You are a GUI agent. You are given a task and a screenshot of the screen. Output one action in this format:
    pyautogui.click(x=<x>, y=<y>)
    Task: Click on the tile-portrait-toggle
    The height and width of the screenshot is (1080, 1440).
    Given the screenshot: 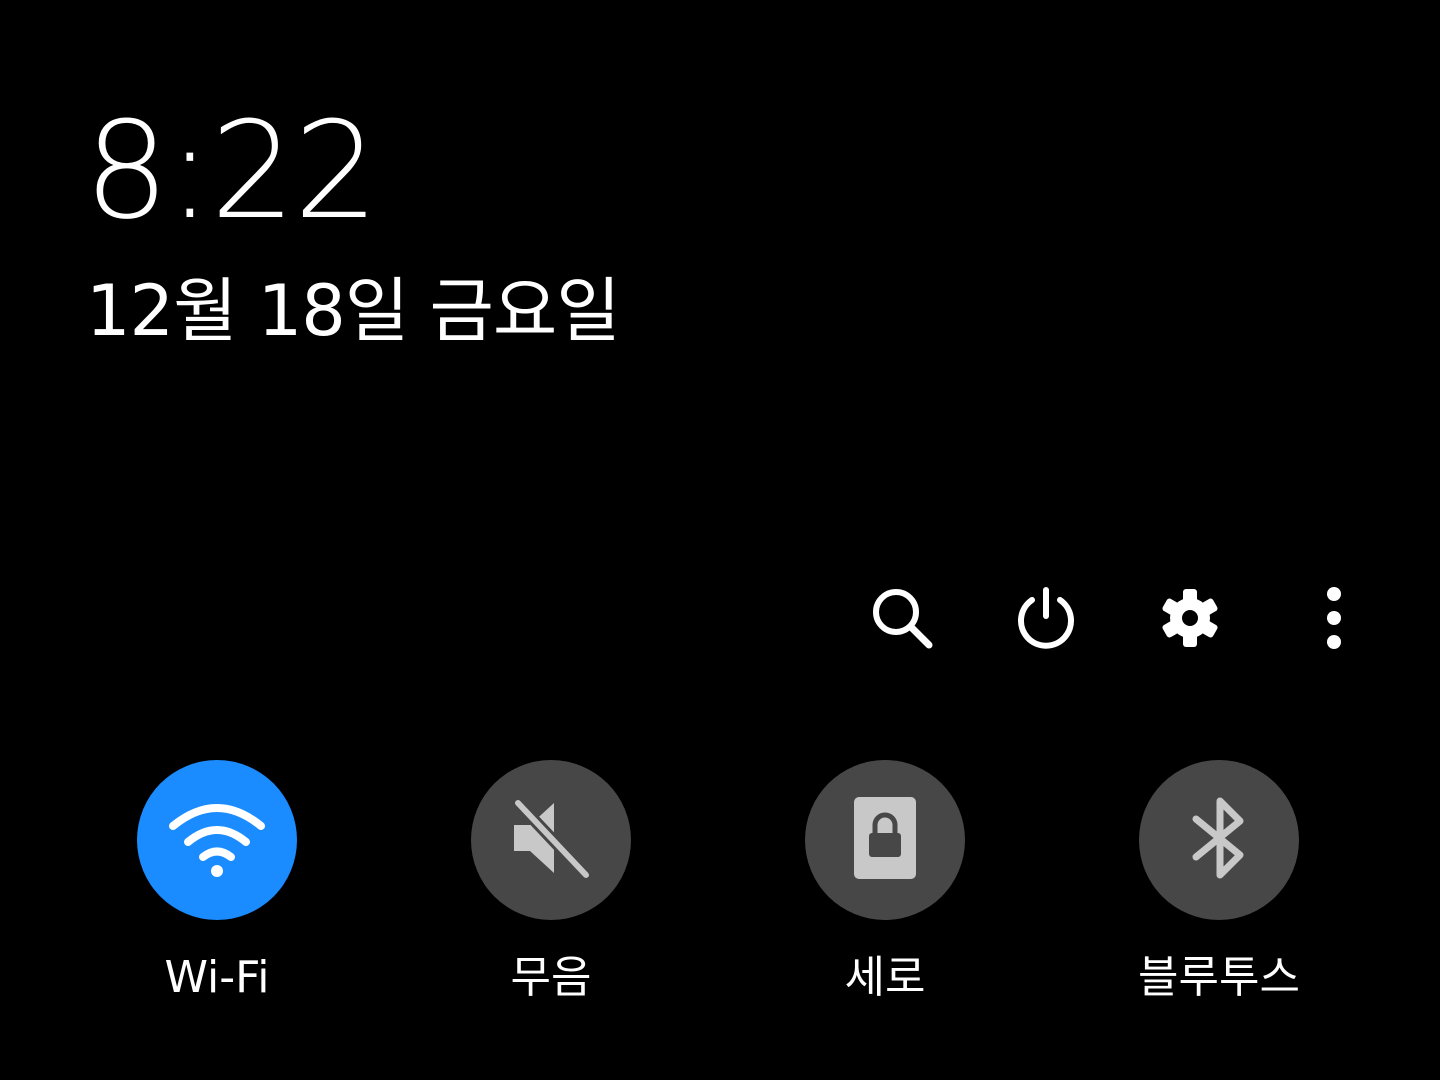 What is the action you would take?
    pyautogui.click(x=885, y=840)
    